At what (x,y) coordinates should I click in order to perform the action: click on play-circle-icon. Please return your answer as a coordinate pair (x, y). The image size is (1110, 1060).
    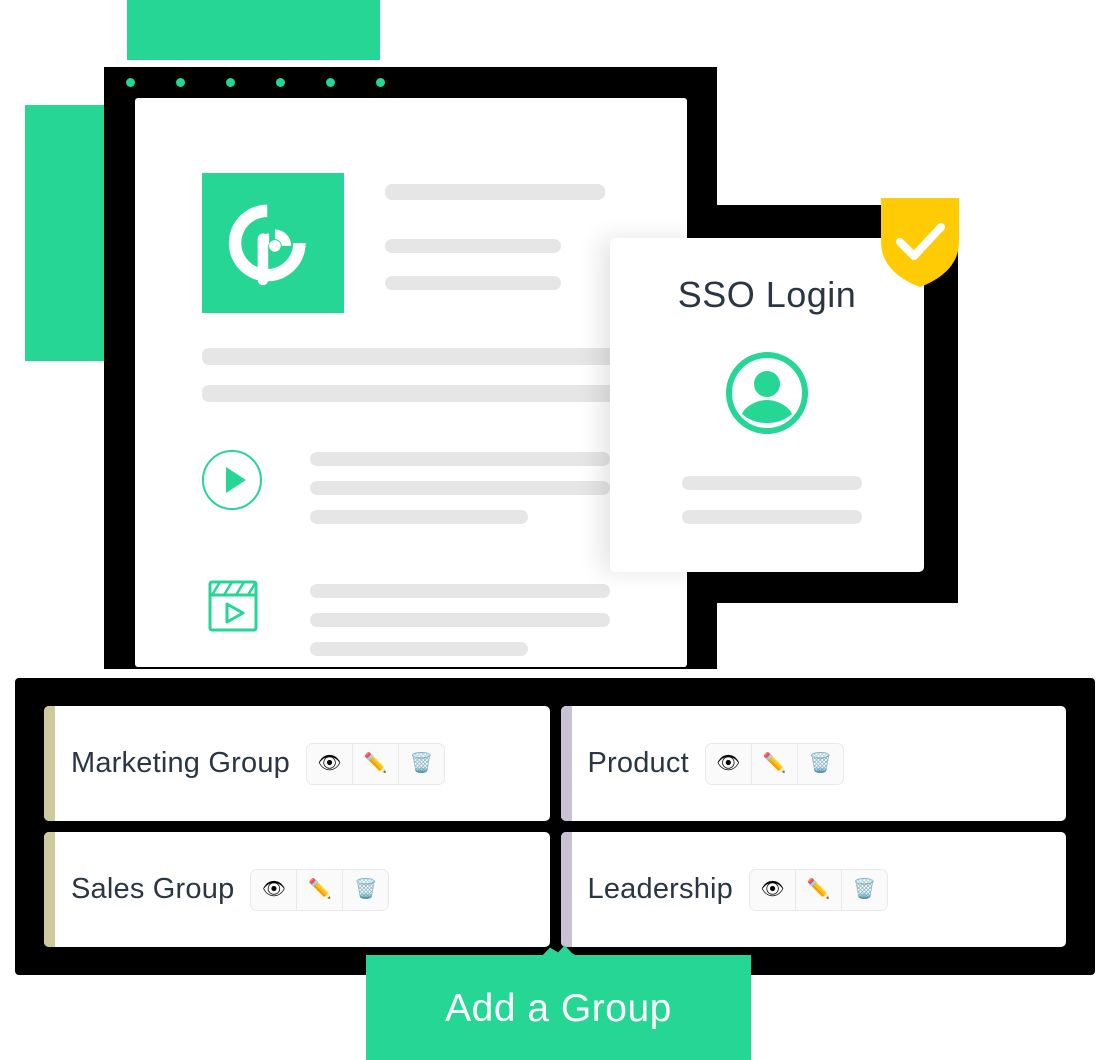
    Looking at the image, I should click on (232, 480).